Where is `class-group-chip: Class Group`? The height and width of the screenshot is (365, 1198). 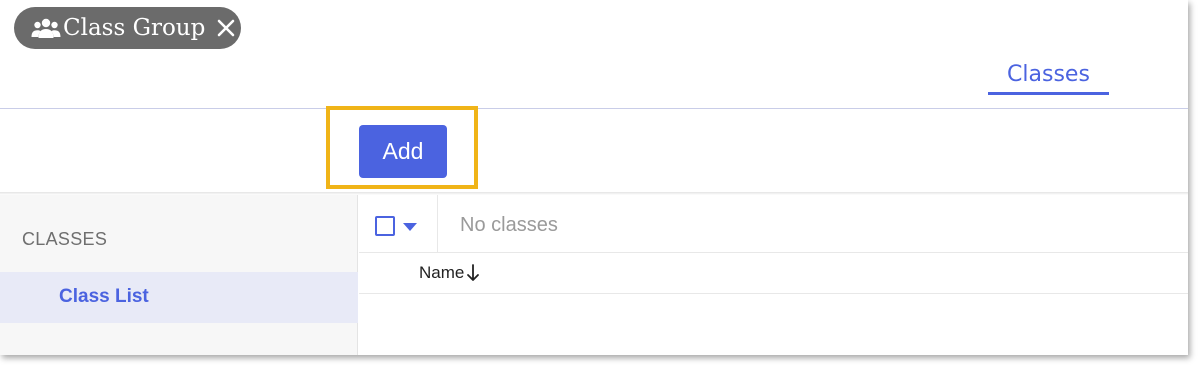 class-group-chip: Class Group is located at coordinates (127, 28).